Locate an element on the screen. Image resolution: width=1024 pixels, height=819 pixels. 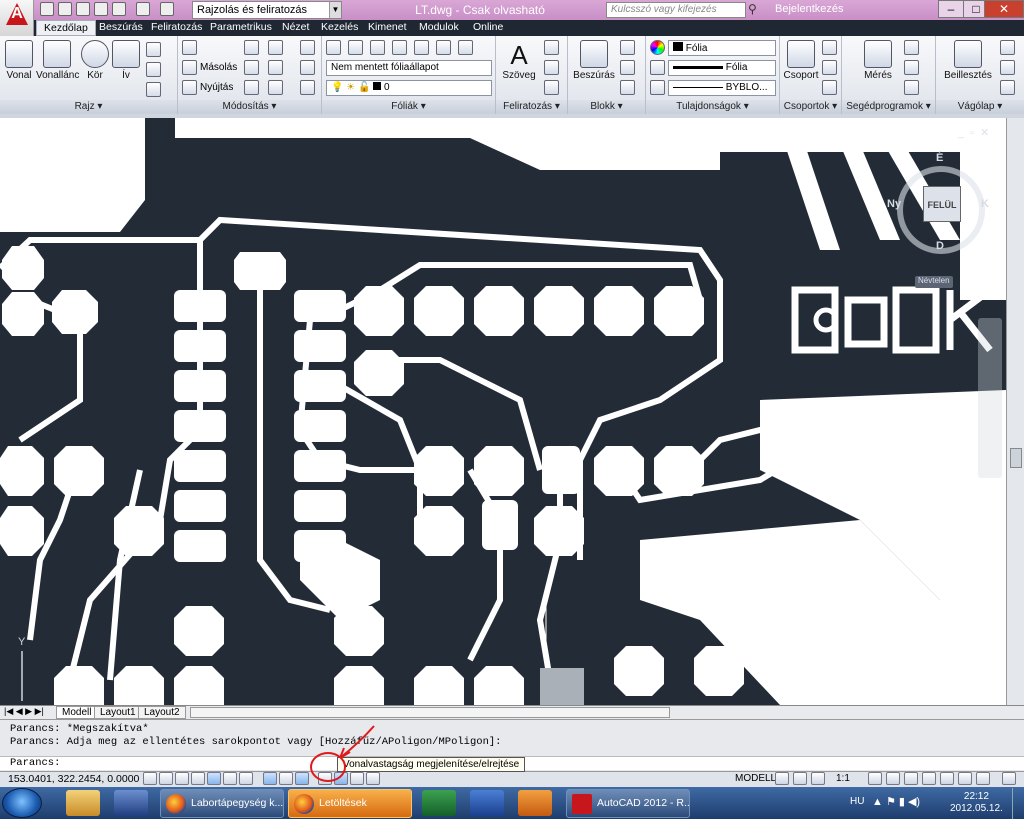
tab-output: Kimenet is located at coordinates (387, 28).